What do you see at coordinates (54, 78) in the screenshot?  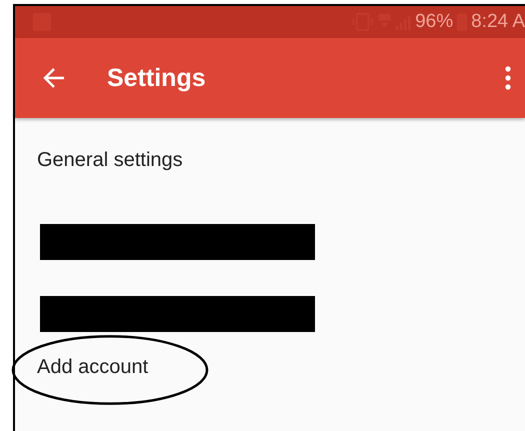 I see `back-icon` at bounding box center [54, 78].